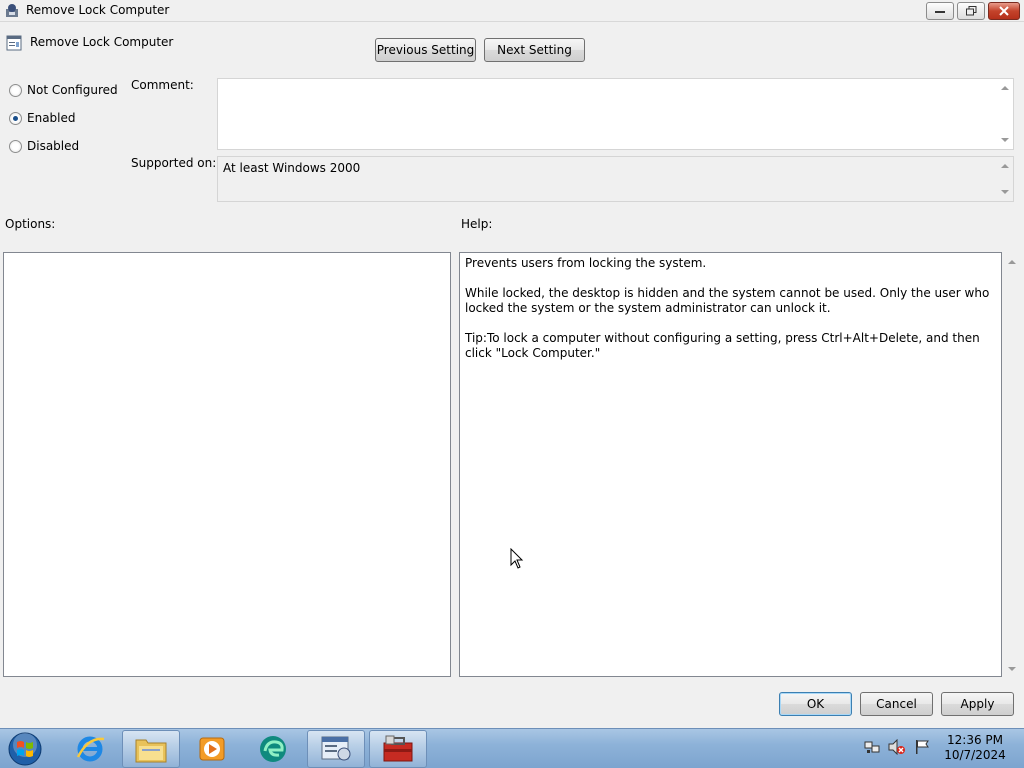 This screenshot has width=1024, height=768. I want to click on comment-field, so click(615, 114).